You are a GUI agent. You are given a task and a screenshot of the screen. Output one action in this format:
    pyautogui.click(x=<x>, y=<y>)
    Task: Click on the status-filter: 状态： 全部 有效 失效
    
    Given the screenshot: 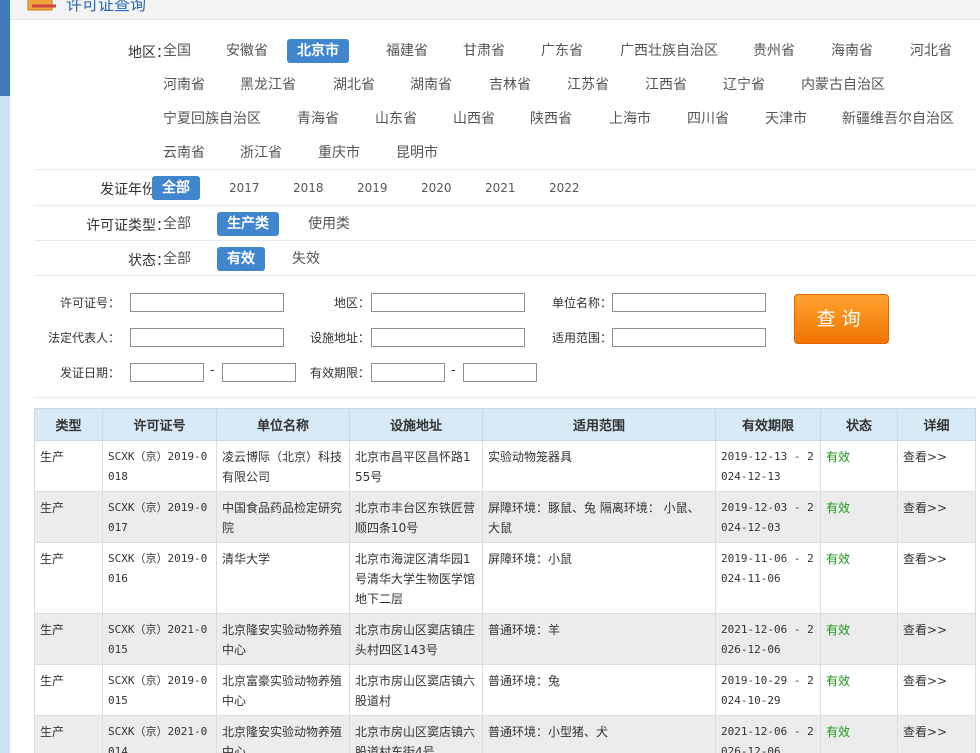 What is the action you would take?
    pyautogui.click(x=505, y=259)
    